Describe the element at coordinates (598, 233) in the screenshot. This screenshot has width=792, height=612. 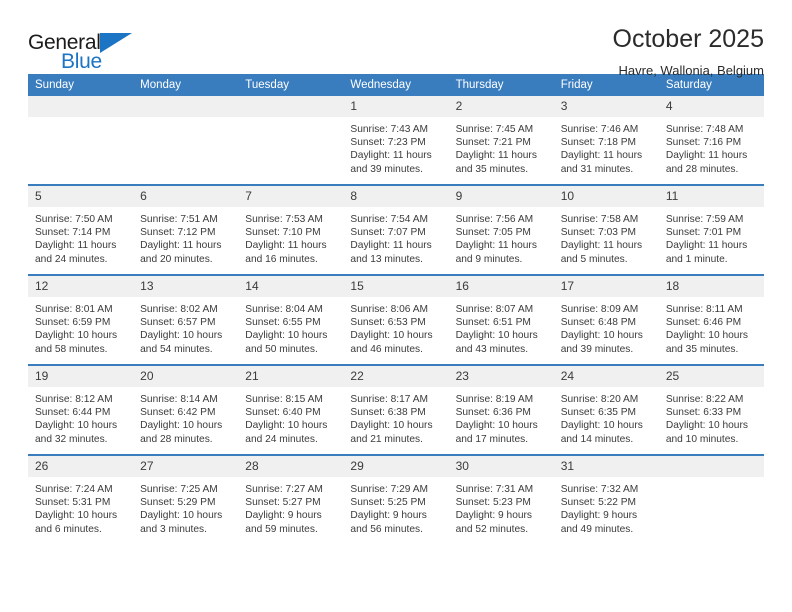
I see `sunset-text: Sunset: 7:03 PM` at that location.